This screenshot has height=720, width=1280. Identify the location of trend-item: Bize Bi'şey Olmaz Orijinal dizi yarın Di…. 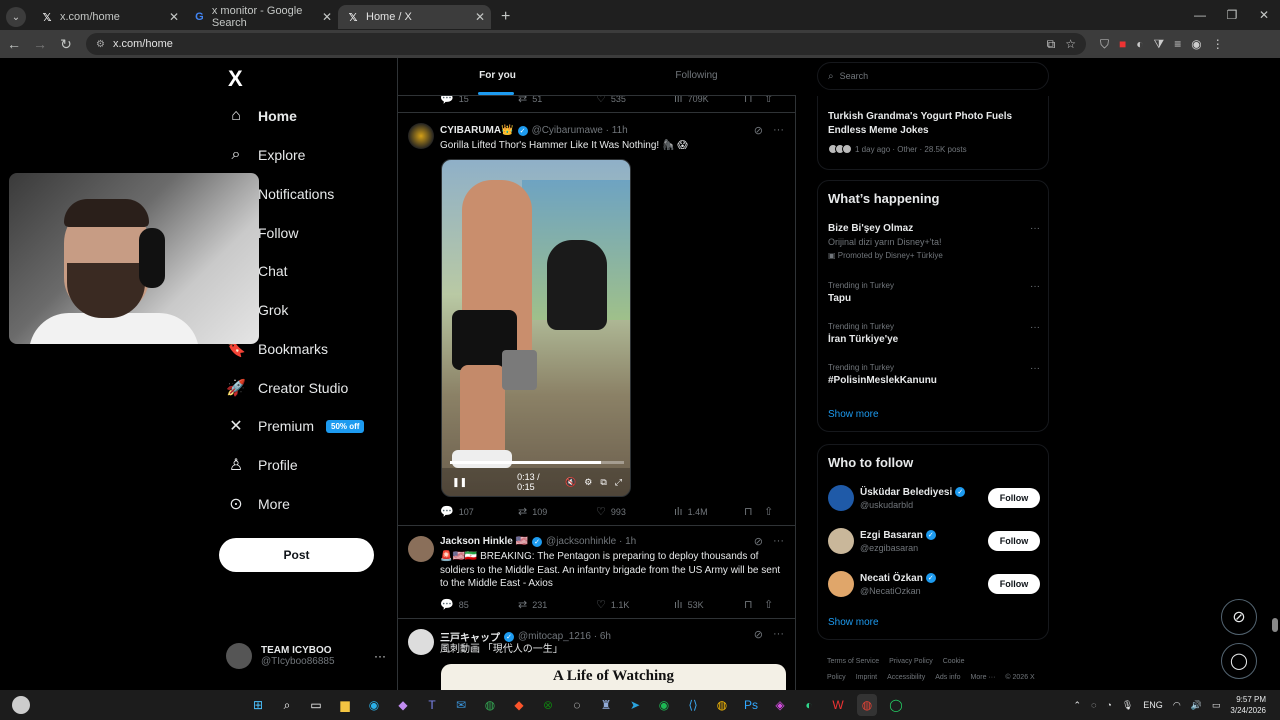
(934, 241).